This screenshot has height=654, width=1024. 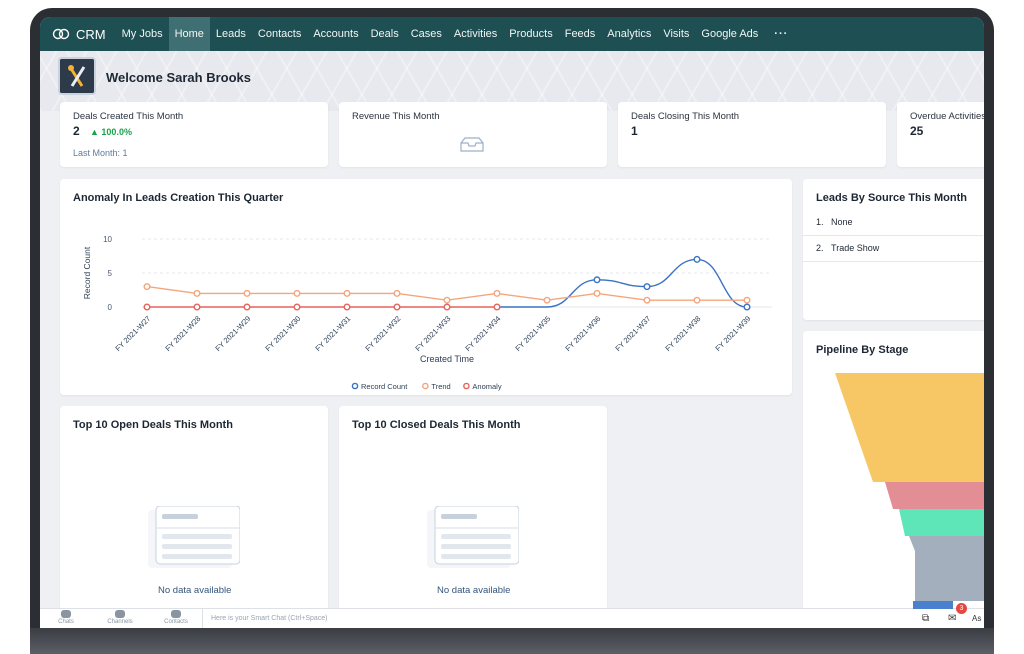 What do you see at coordinates (933, 605) in the screenshot?
I see `notification-tab` at bounding box center [933, 605].